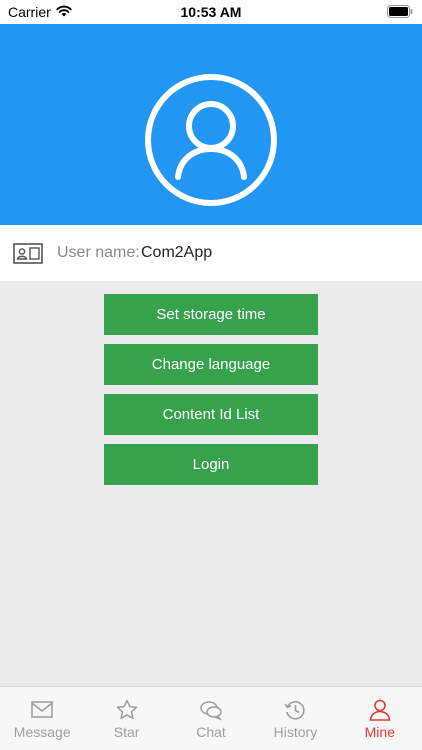 This screenshot has width=422, height=750. I want to click on battery-icon, so click(400, 13).